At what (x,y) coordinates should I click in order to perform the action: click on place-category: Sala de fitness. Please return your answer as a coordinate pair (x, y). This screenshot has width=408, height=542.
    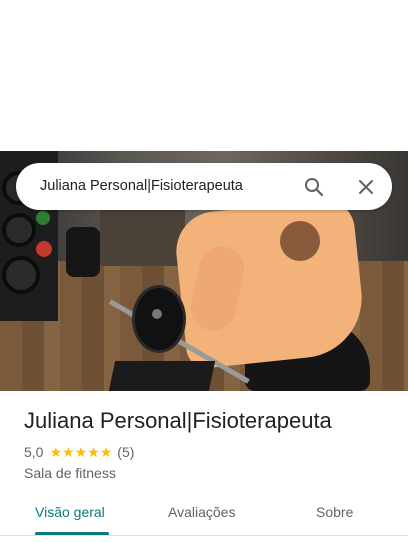
    Looking at the image, I should click on (70, 473).